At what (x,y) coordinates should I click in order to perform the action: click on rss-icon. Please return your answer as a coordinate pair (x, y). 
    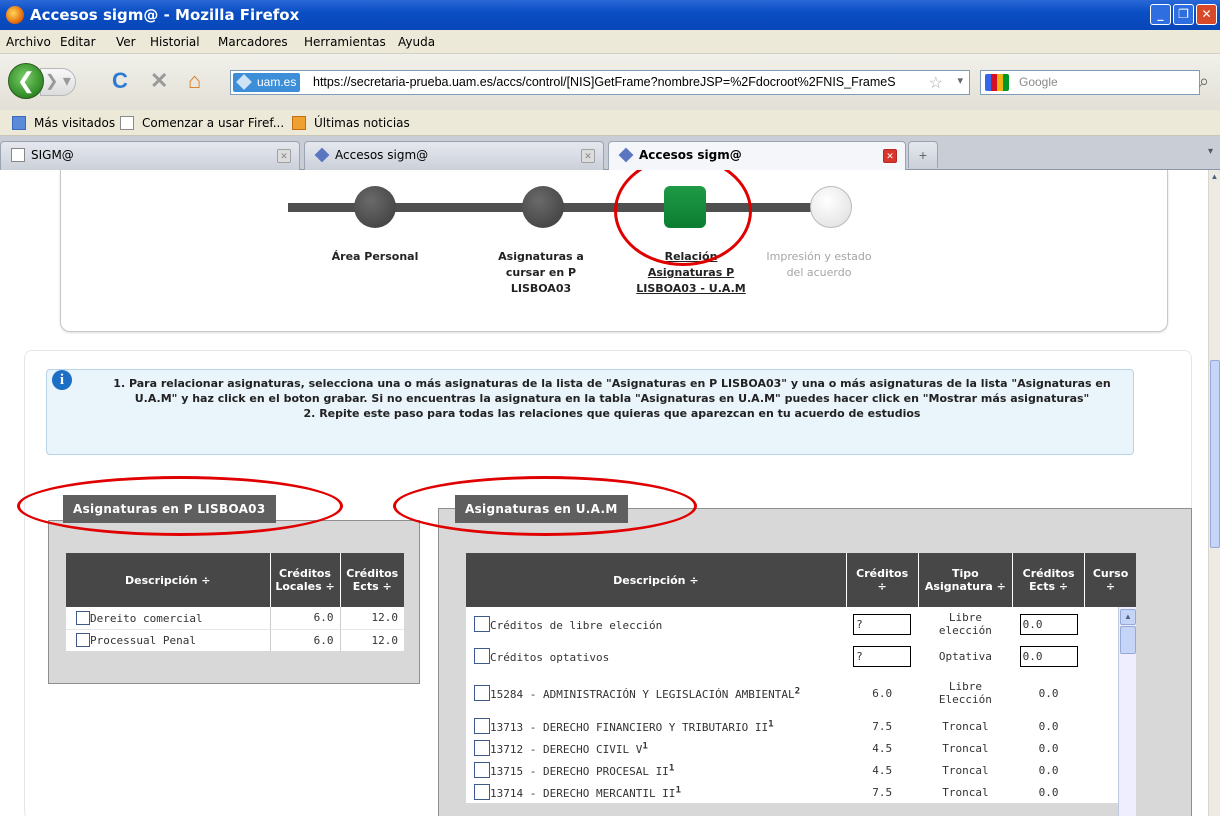
    Looking at the image, I should click on (299, 123).